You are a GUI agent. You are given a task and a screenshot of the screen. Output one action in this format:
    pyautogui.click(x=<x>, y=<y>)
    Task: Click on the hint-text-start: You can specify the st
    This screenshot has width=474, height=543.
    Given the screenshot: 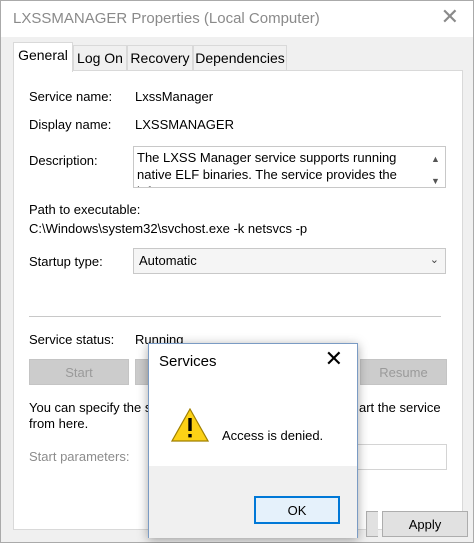 What is the action you would take?
    pyautogui.click(x=92, y=407)
    